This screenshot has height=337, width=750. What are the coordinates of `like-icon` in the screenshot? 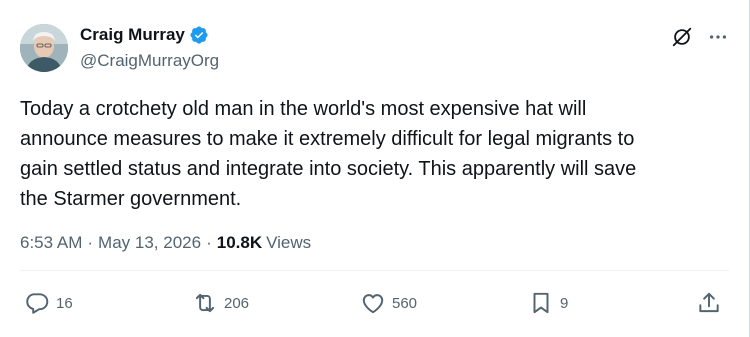 It's located at (373, 304).